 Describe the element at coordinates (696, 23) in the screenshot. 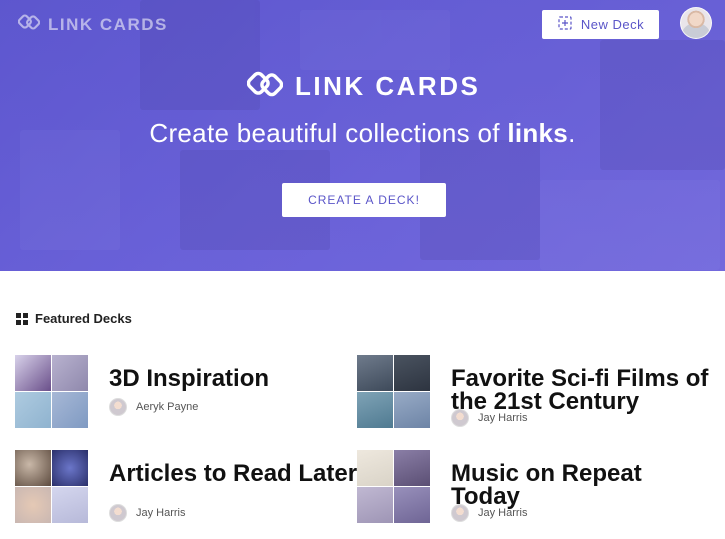

I see `user-avatar` at that location.